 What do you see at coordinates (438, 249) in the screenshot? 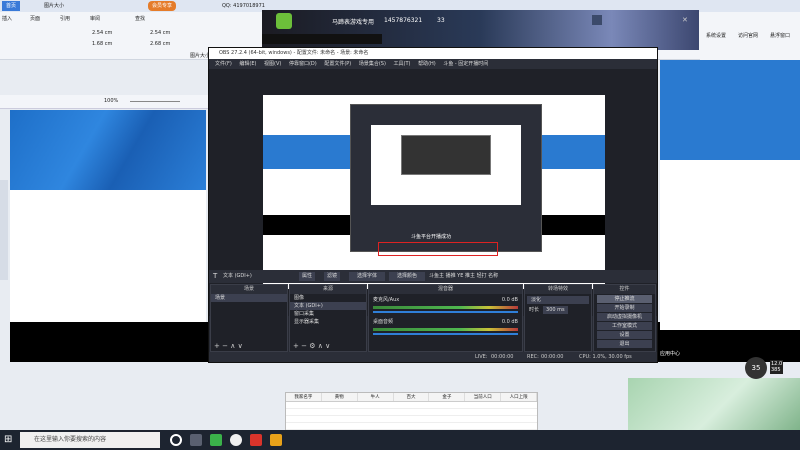
I see `selected-source-box` at bounding box center [438, 249].